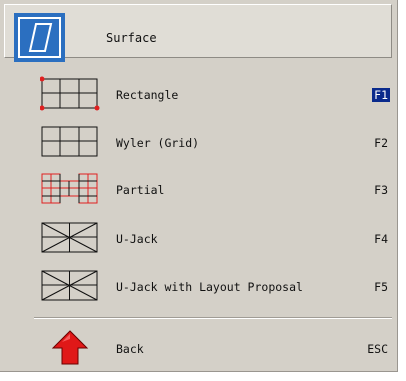  Describe the element at coordinates (377, 349) in the screenshot. I see `shortcut-key: ESC` at that location.